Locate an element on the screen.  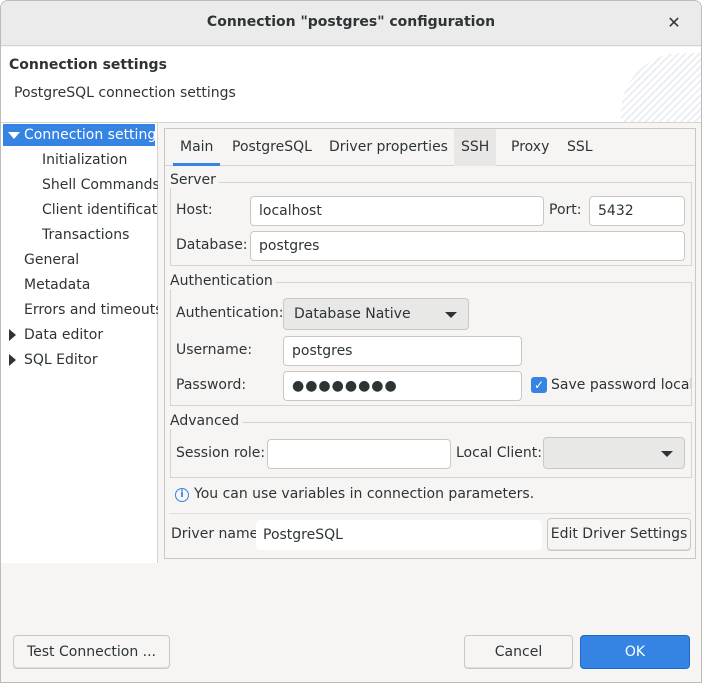
nav-item-sql-editor: SQL Editor is located at coordinates (82, 360).